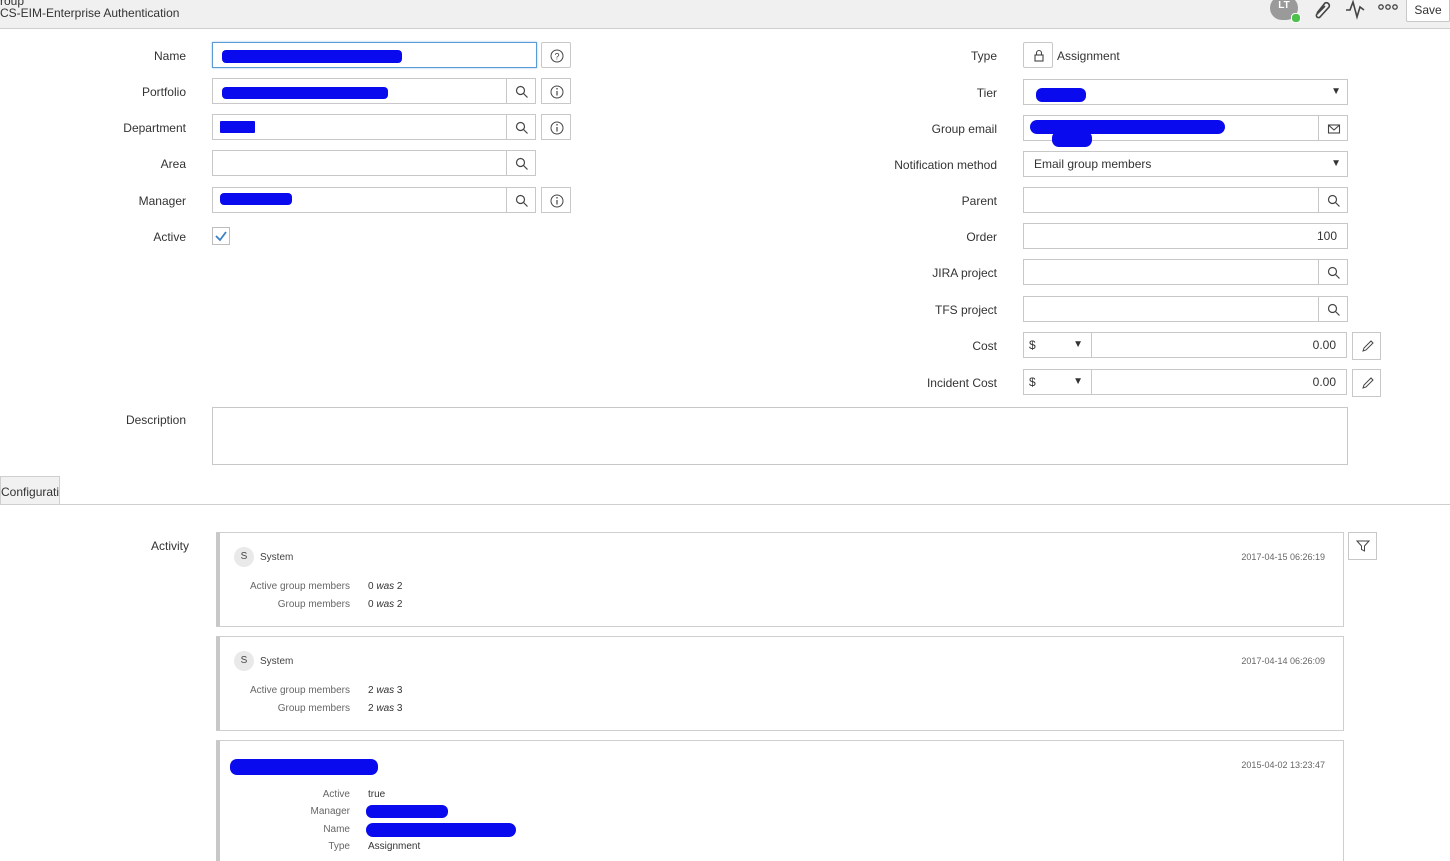 This screenshot has height=861, width=1450. Describe the element at coordinates (377, 794) in the screenshot. I see `field-change-value: true` at that location.